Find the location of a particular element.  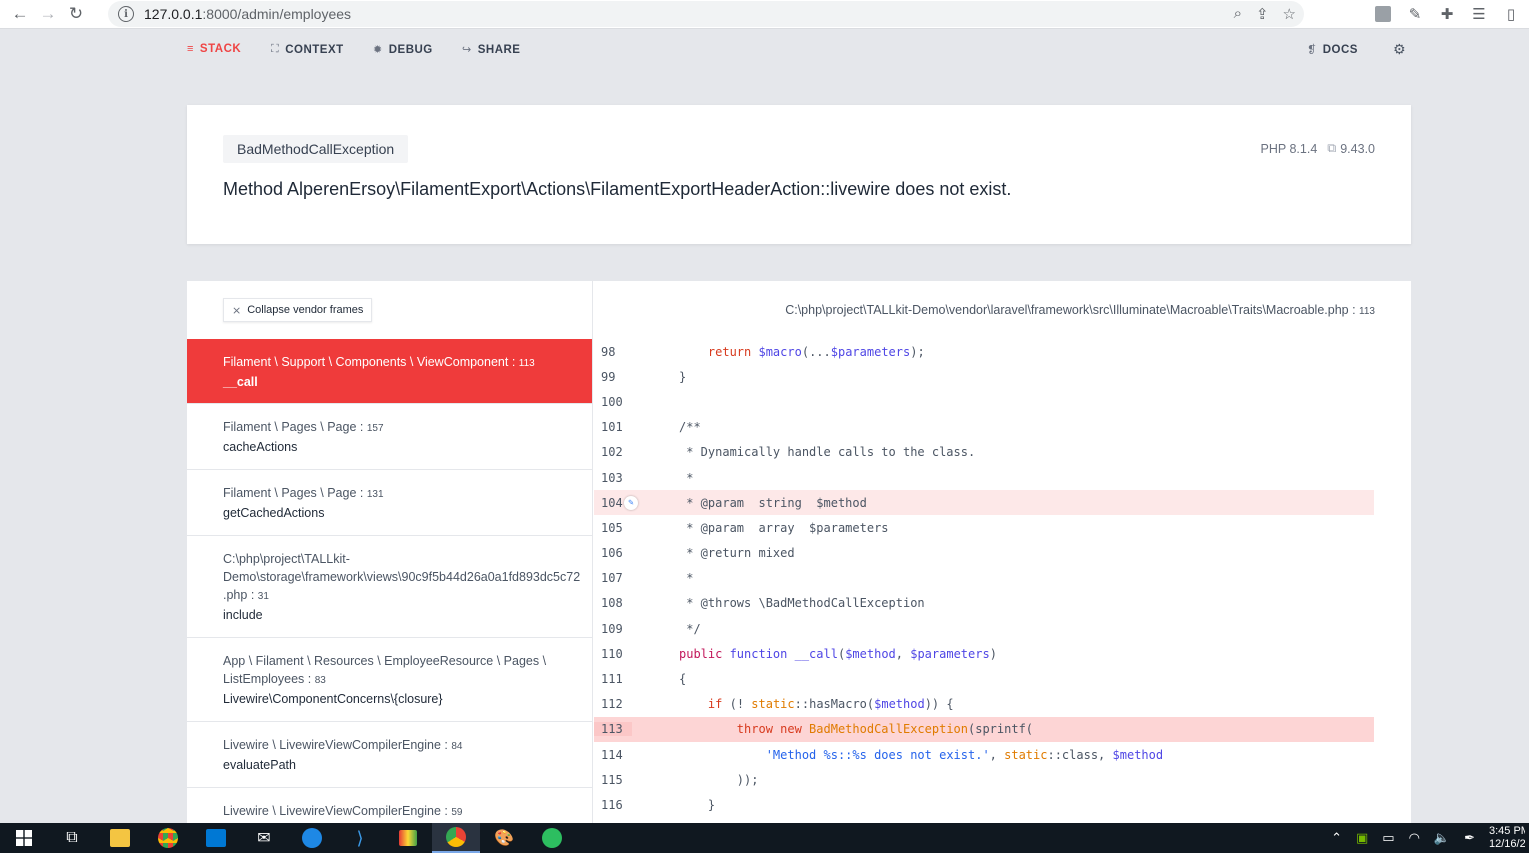

edge-icon is located at coordinates (312, 838).